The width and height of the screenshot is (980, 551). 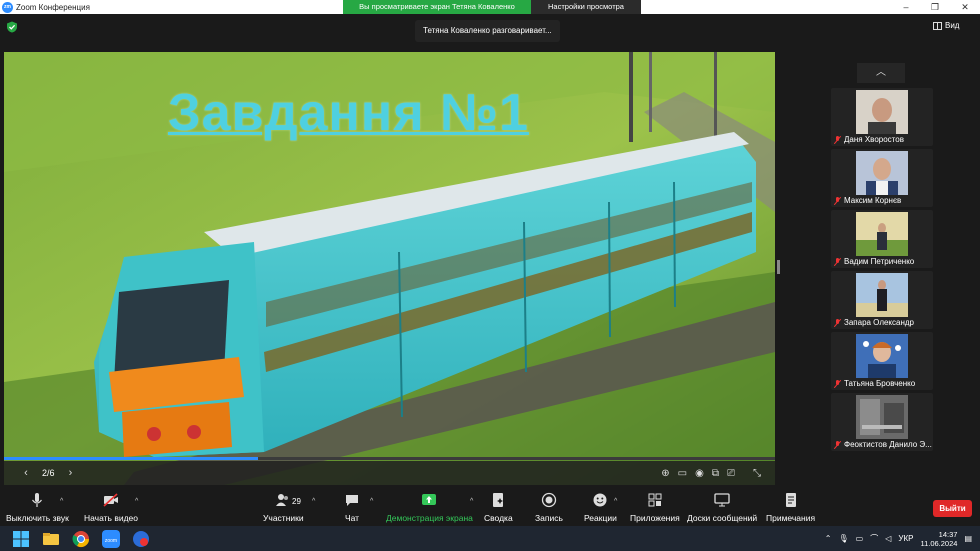 I want to click on captions-icon: ▭, so click(x=682, y=473).